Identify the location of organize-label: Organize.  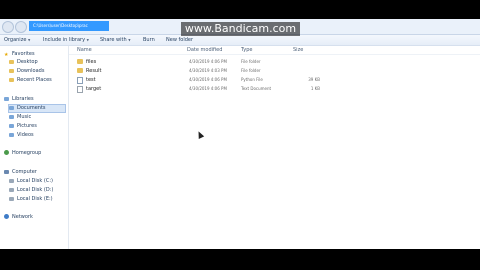
(15, 40).